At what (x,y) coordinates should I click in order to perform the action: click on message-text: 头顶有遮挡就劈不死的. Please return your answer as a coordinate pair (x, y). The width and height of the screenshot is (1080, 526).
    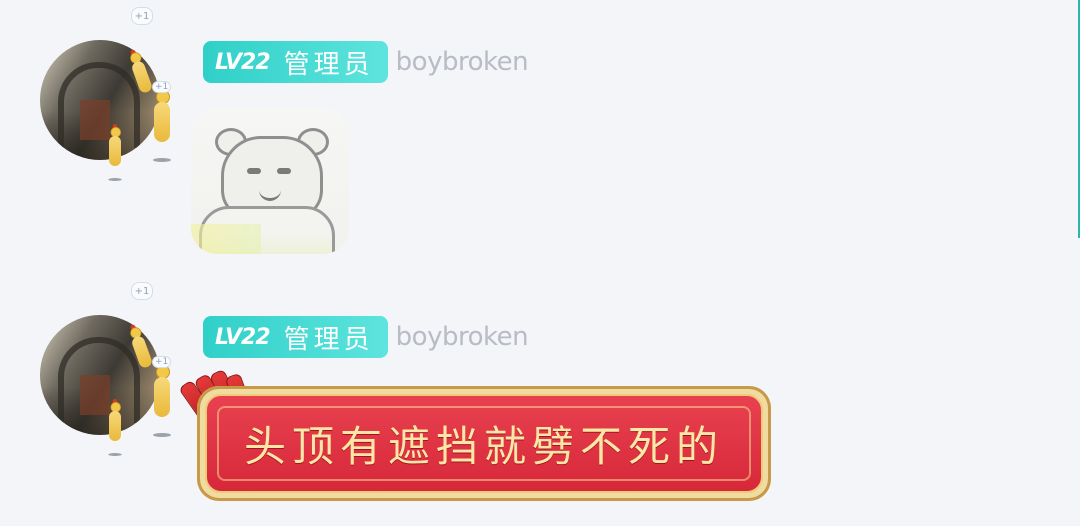
    Looking at the image, I should click on (483, 446).